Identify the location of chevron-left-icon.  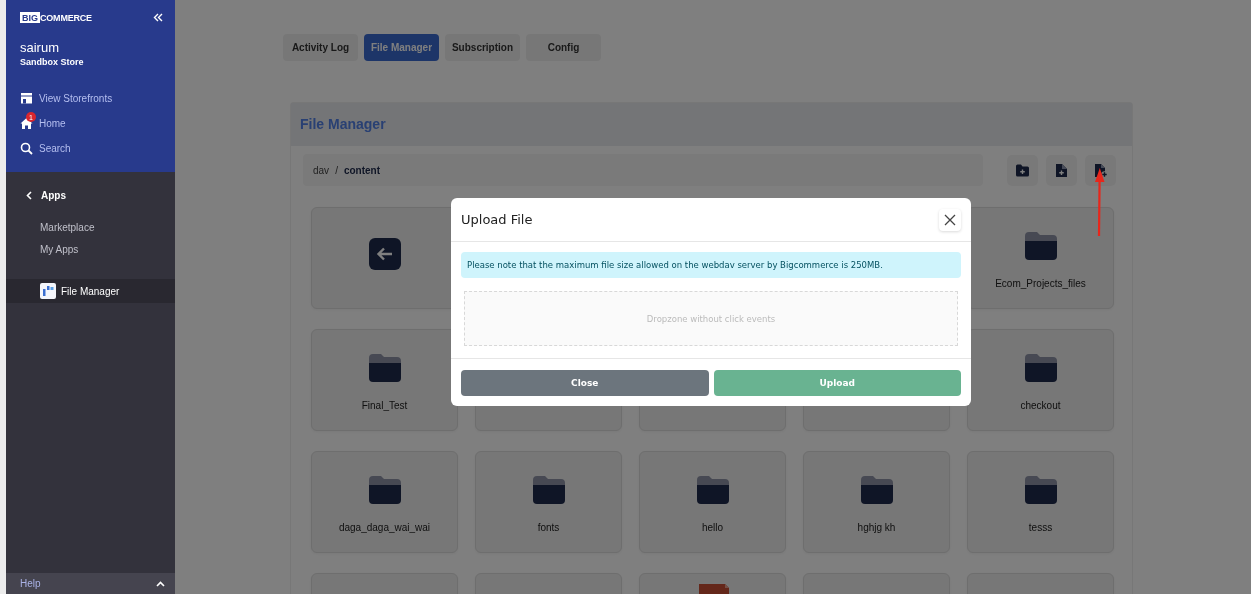
(29, 195).